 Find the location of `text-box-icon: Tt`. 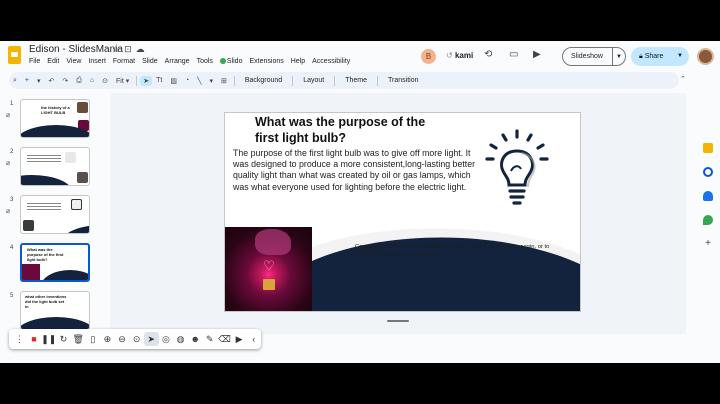

text-box-icon: Tt is located at coordinates (159, 80).